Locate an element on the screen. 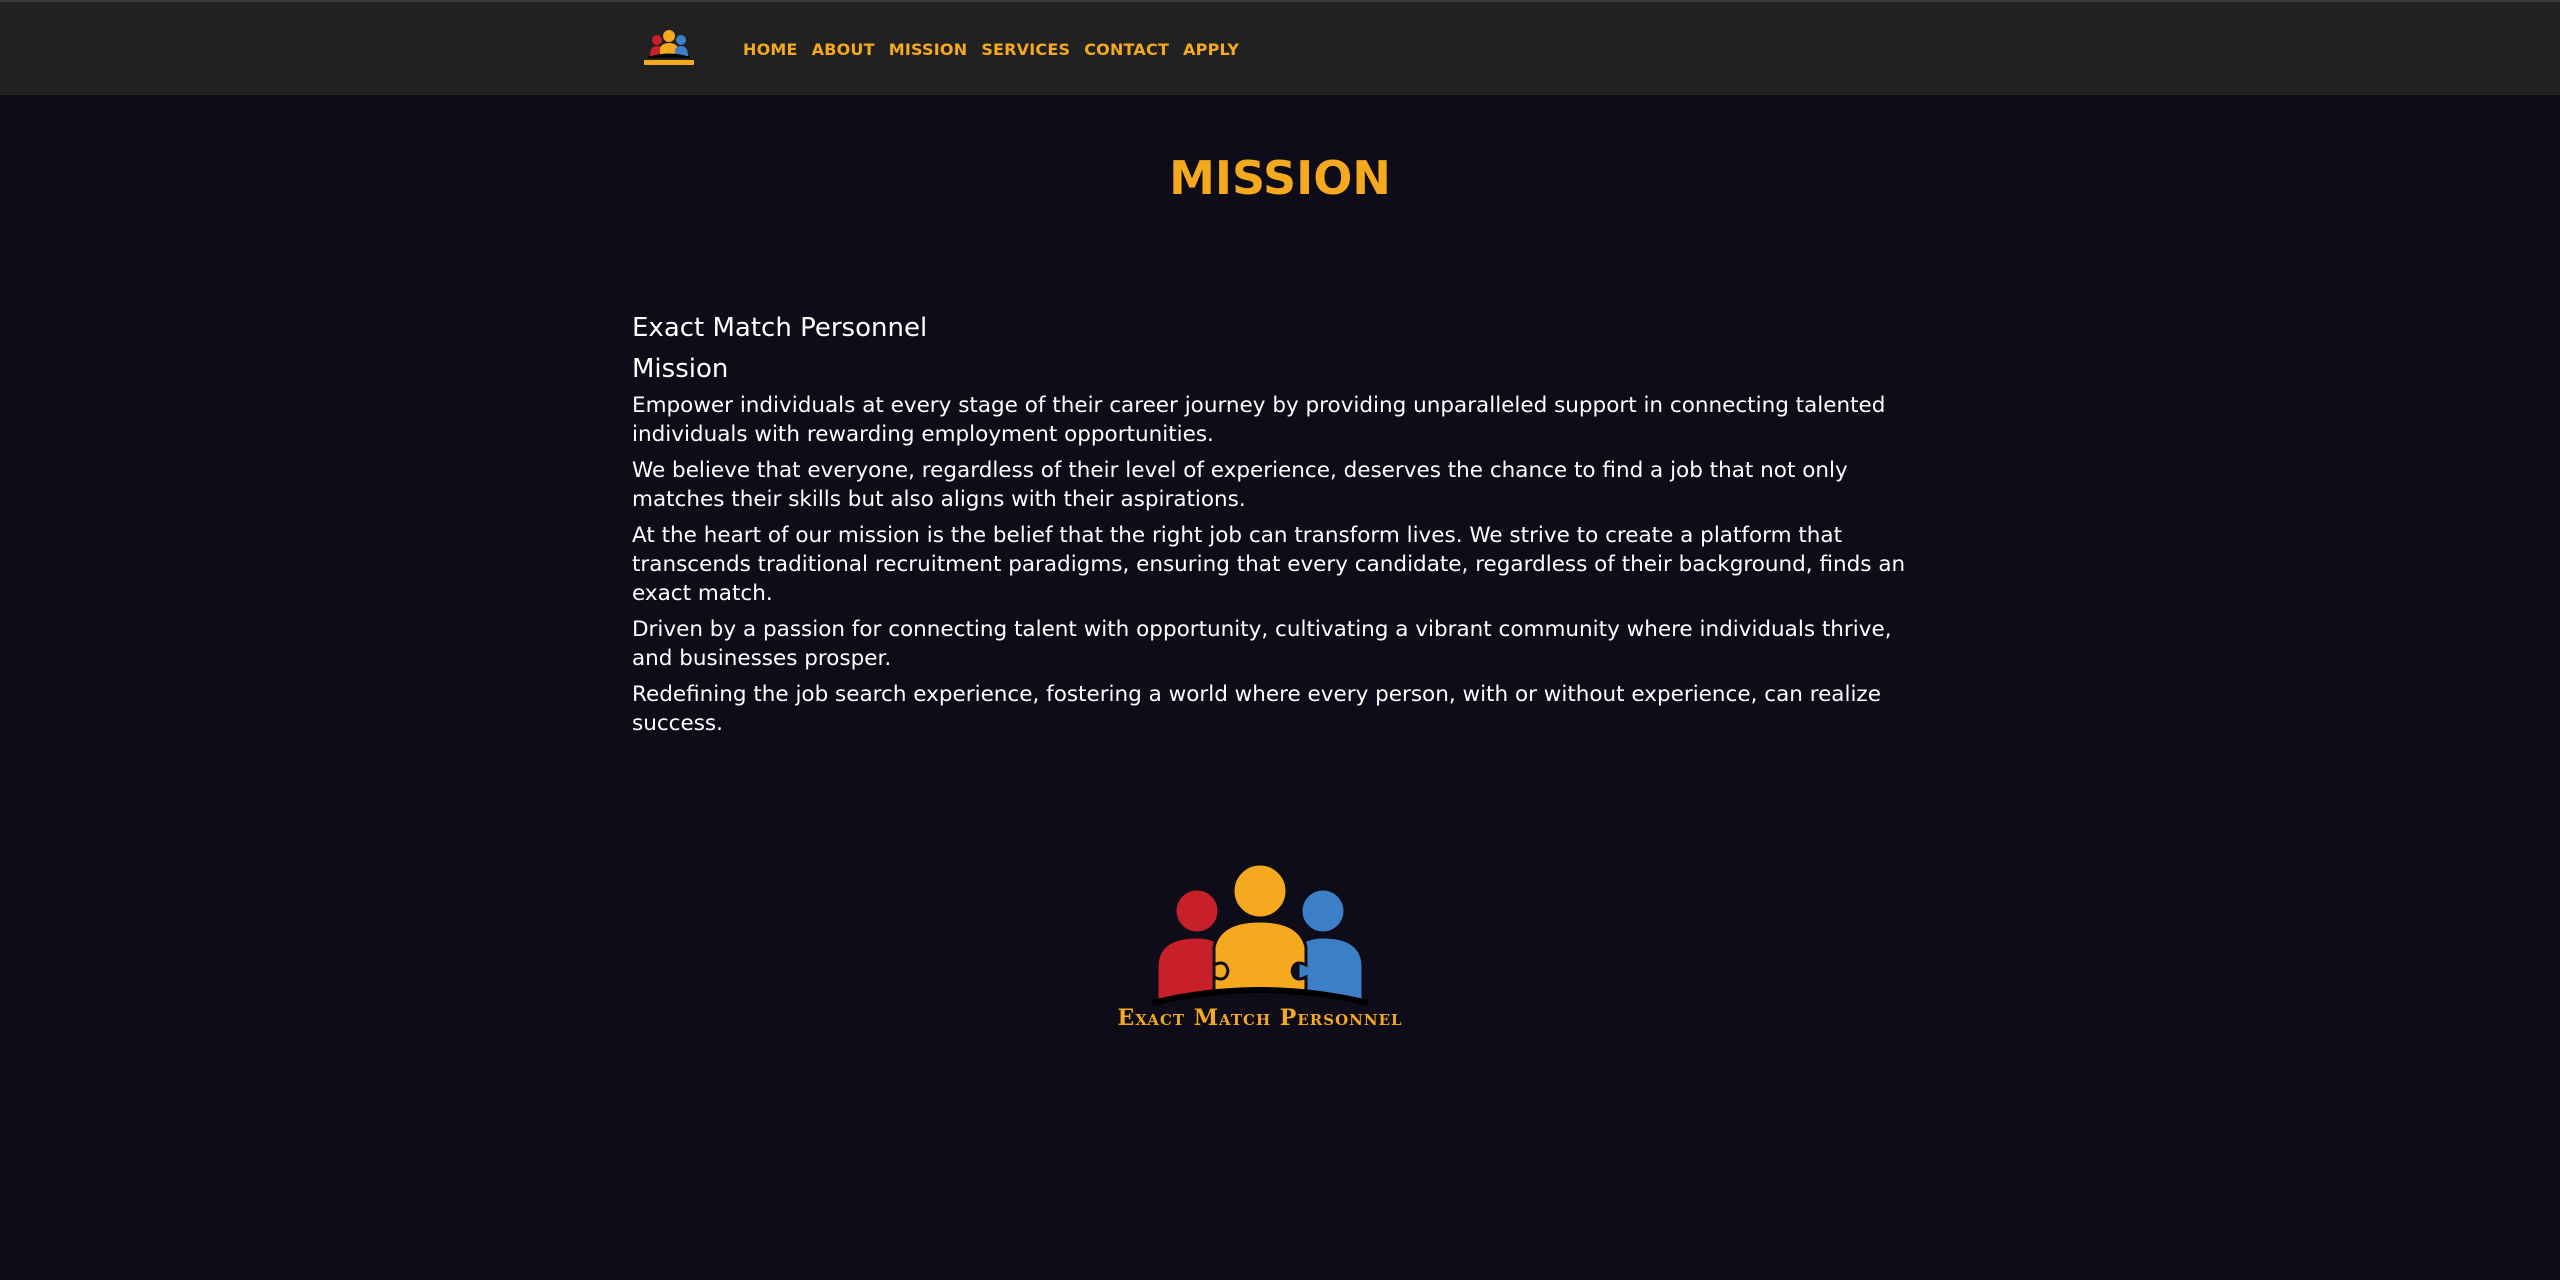 The image size is (2560, 1280). mission-subheading: Mission is located at coordinates (680, 369).